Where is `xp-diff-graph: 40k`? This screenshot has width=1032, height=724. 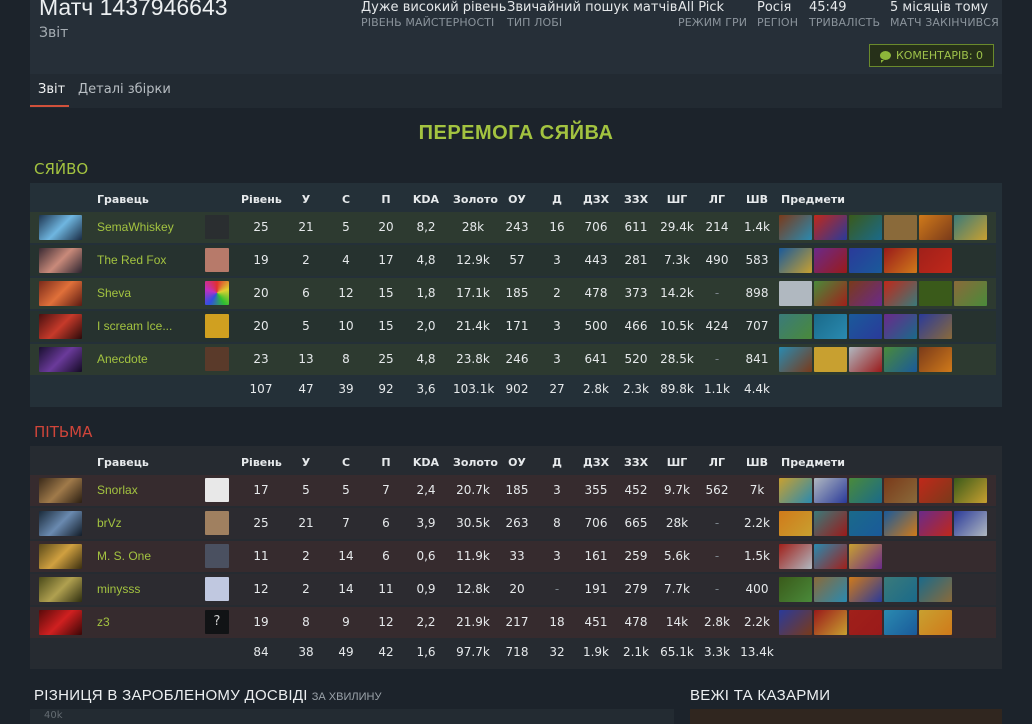 xp-diff-graph: 40k is located at coordinates (352, 716).